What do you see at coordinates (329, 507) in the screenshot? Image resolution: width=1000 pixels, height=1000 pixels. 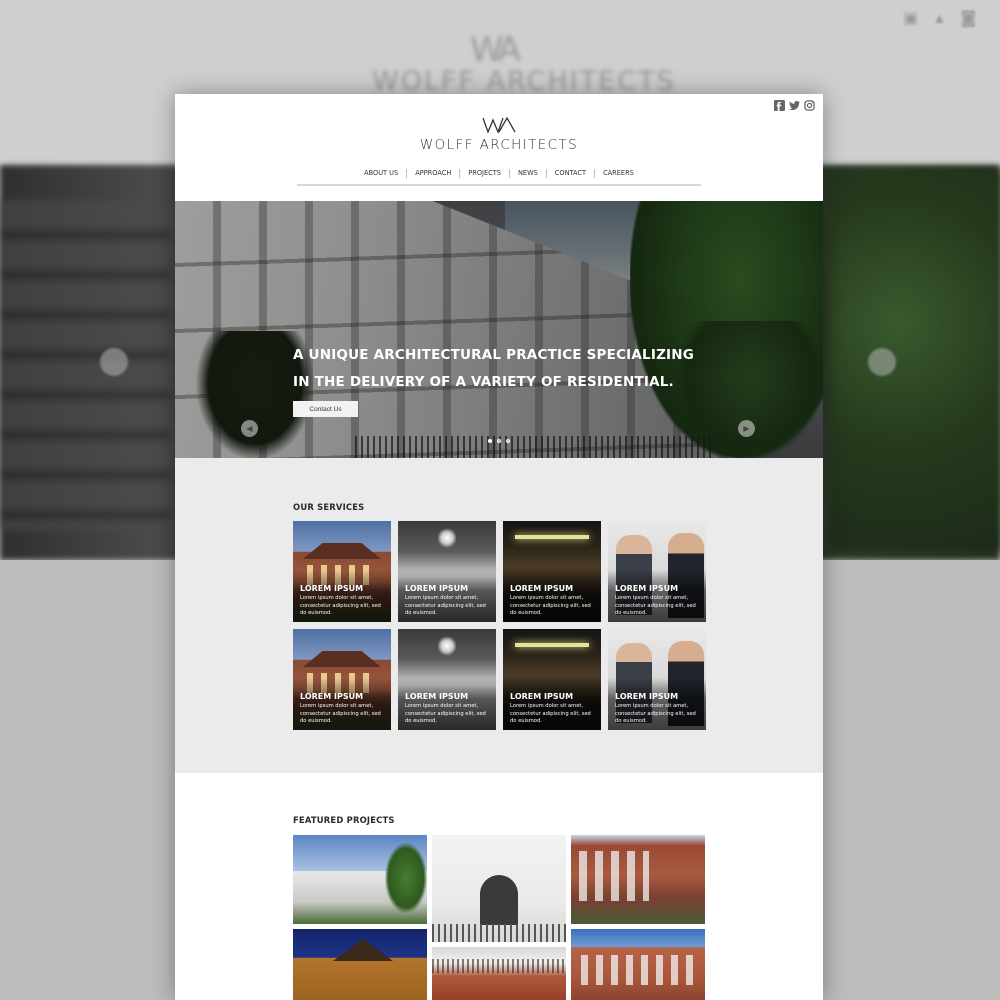 I see `services-title: OUR SERVICES` at bounding box center [329, 507].